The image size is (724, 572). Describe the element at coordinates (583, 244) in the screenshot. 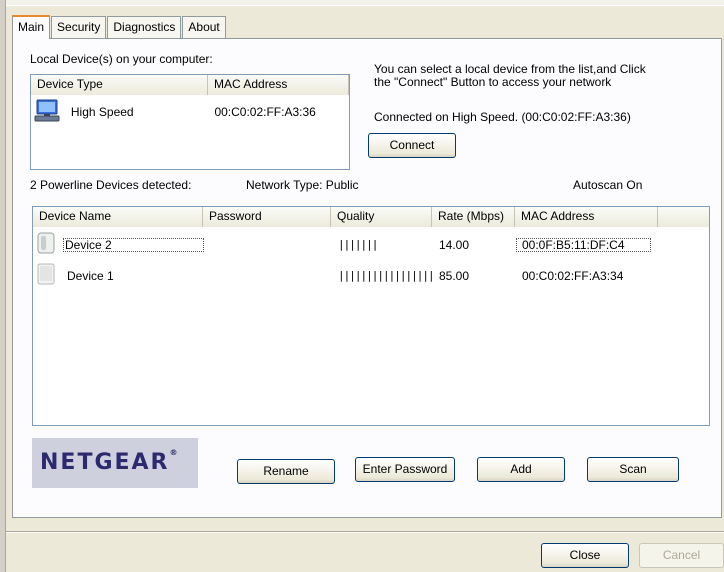

I see `device-mac: 00:0F:B5:11:DF:C4` at that location.